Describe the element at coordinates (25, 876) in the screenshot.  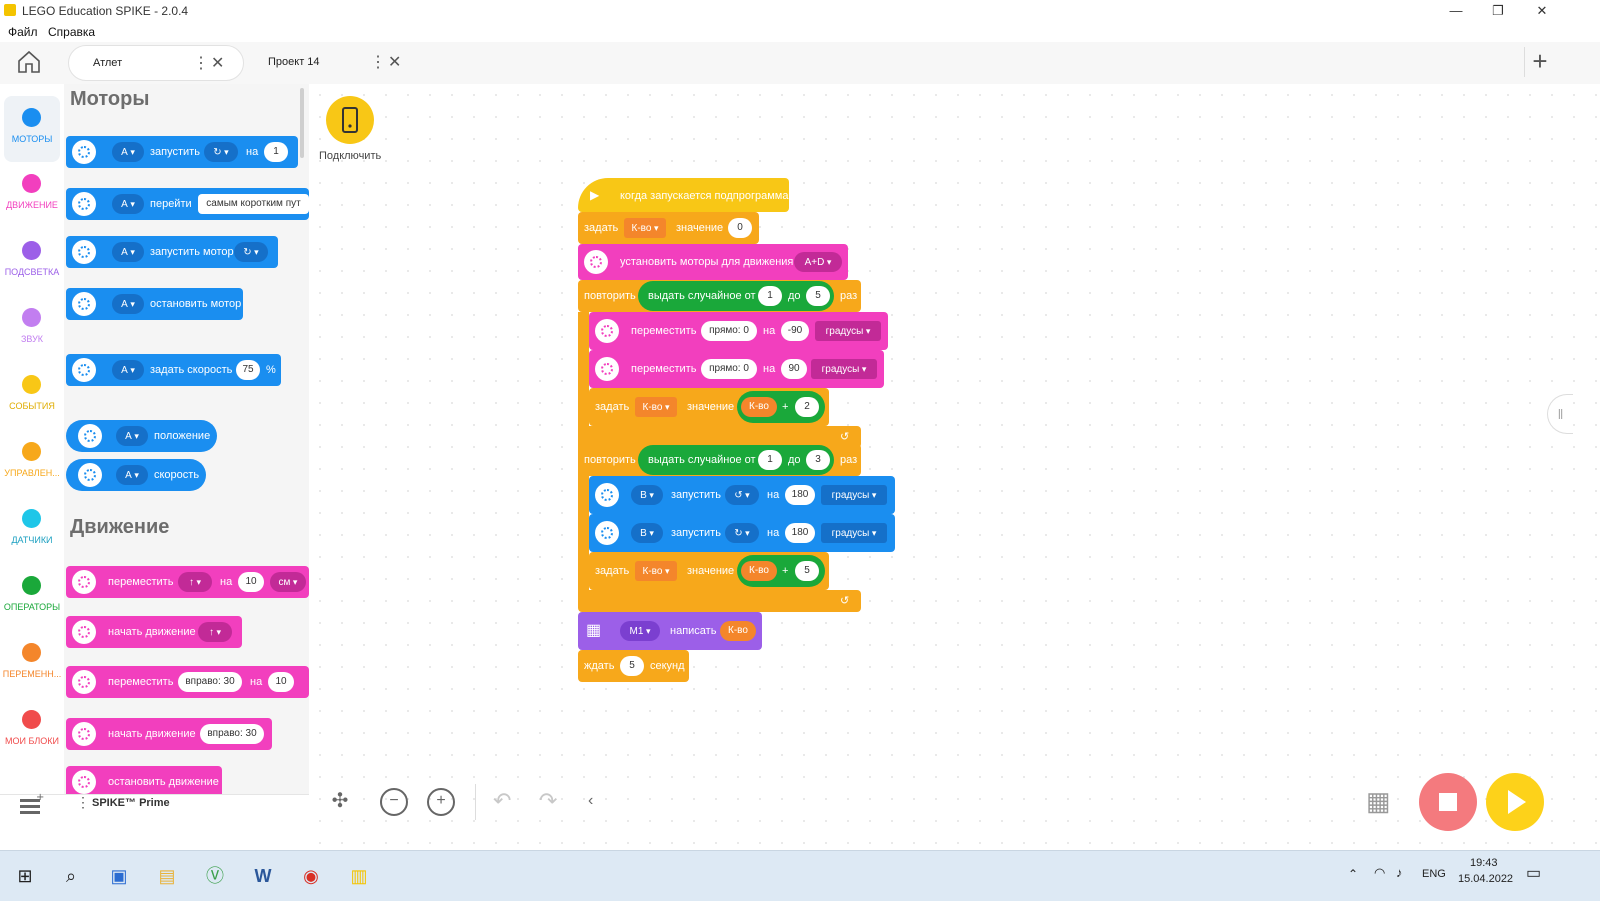
I see `windows-start-icon: ⊞` at that location.